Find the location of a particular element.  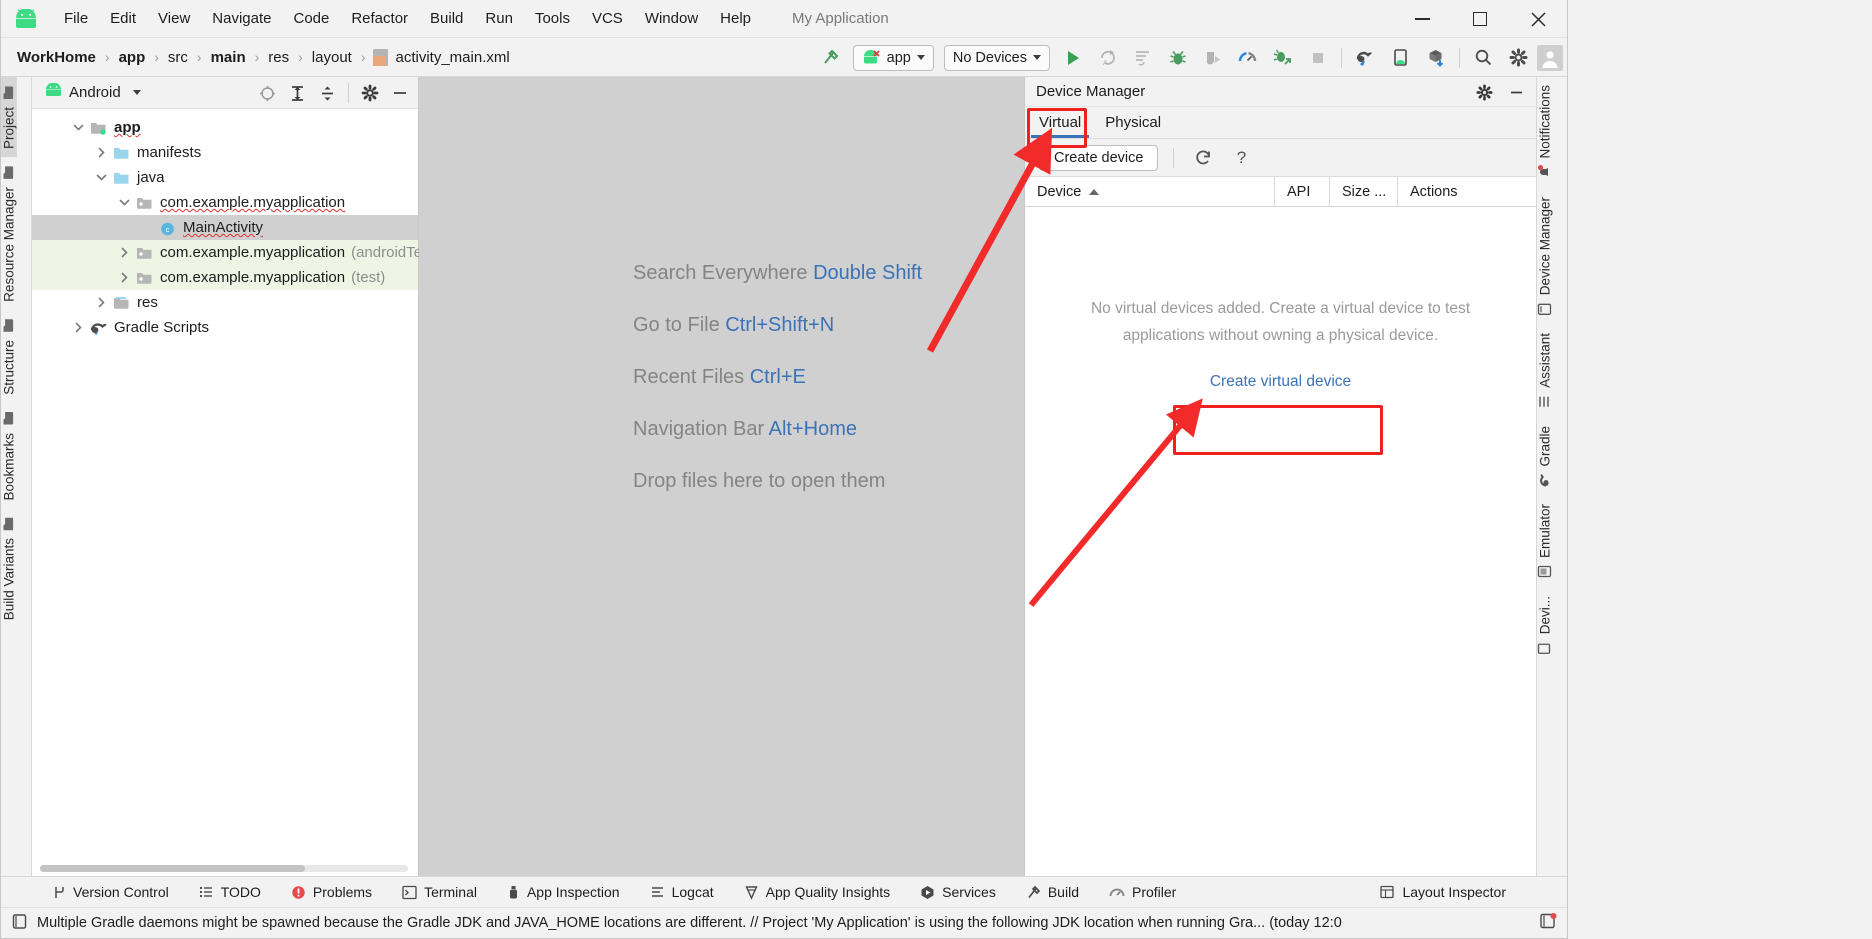

menu-item-file: File is located at coordinates (76, 18).